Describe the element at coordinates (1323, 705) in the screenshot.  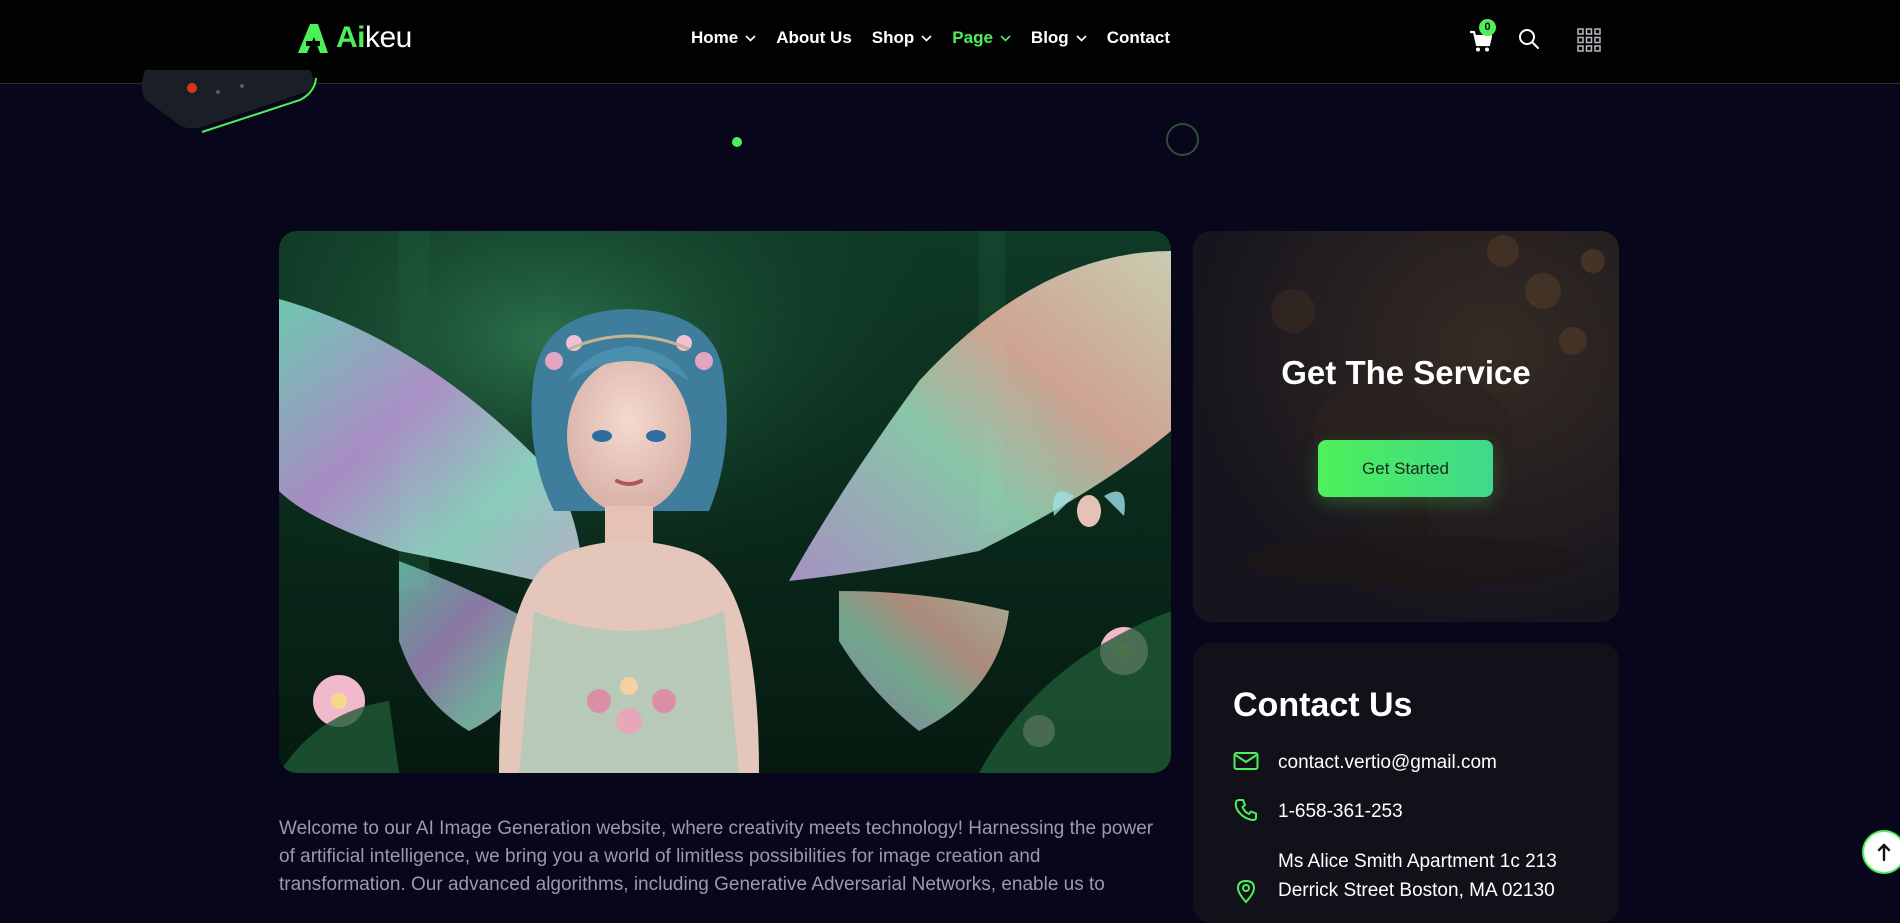
I see `contact-title: Contact Us` at that location.